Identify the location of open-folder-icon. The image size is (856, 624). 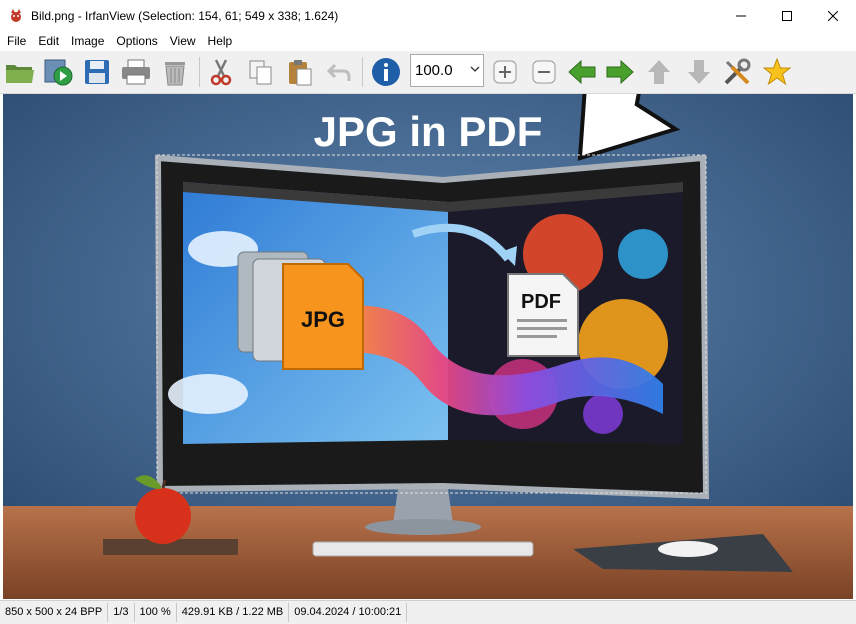
(20, 74).